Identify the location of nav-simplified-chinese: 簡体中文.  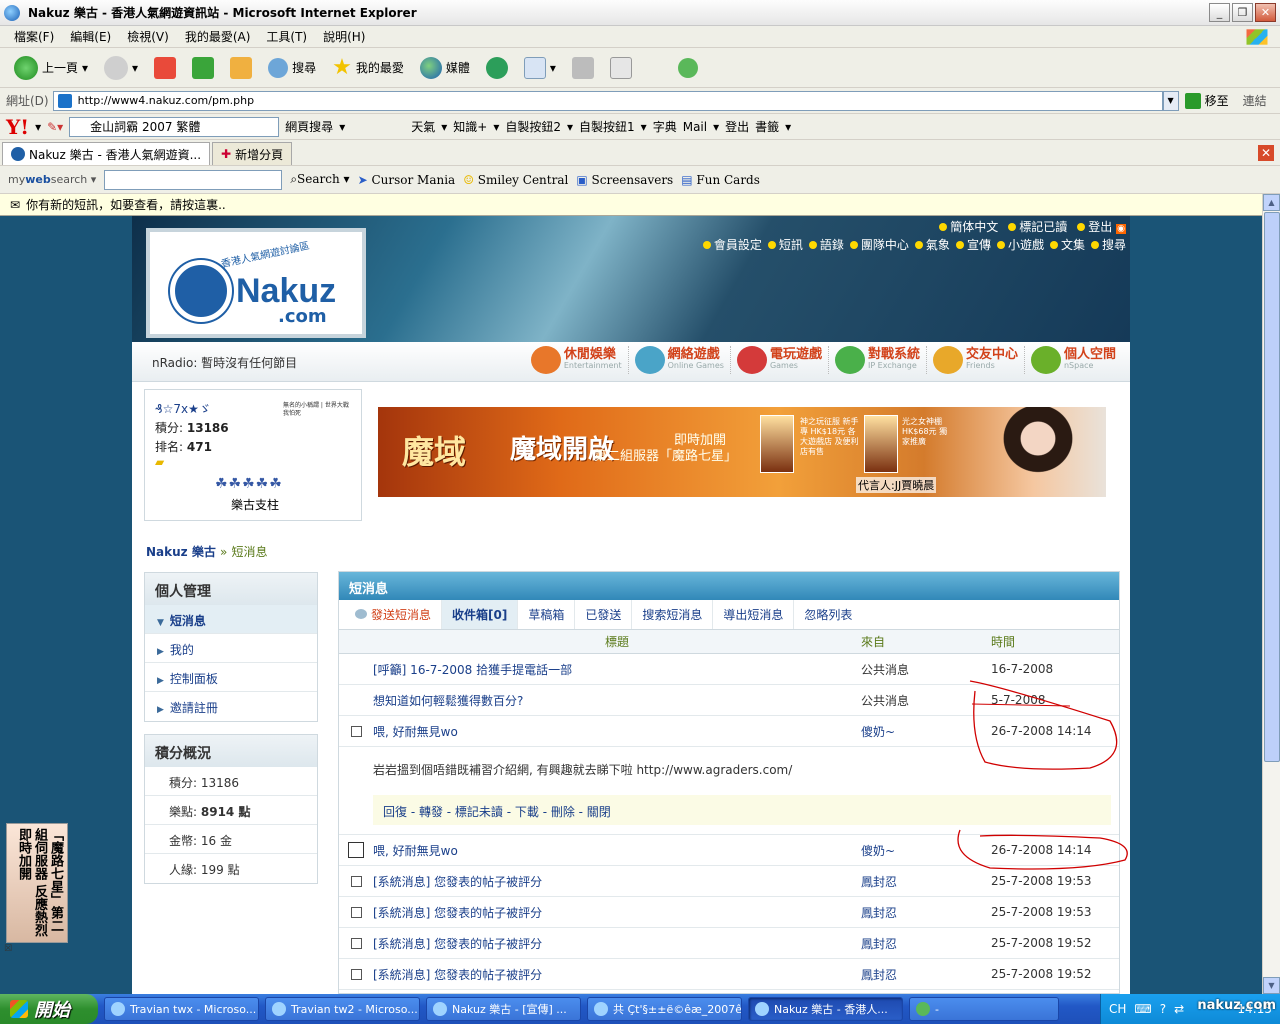
(968, 226).